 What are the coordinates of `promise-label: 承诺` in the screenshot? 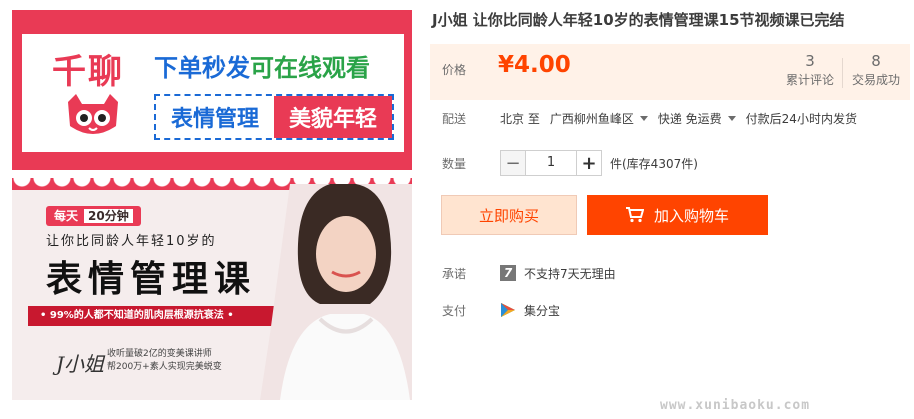 It's located at (454, 273).